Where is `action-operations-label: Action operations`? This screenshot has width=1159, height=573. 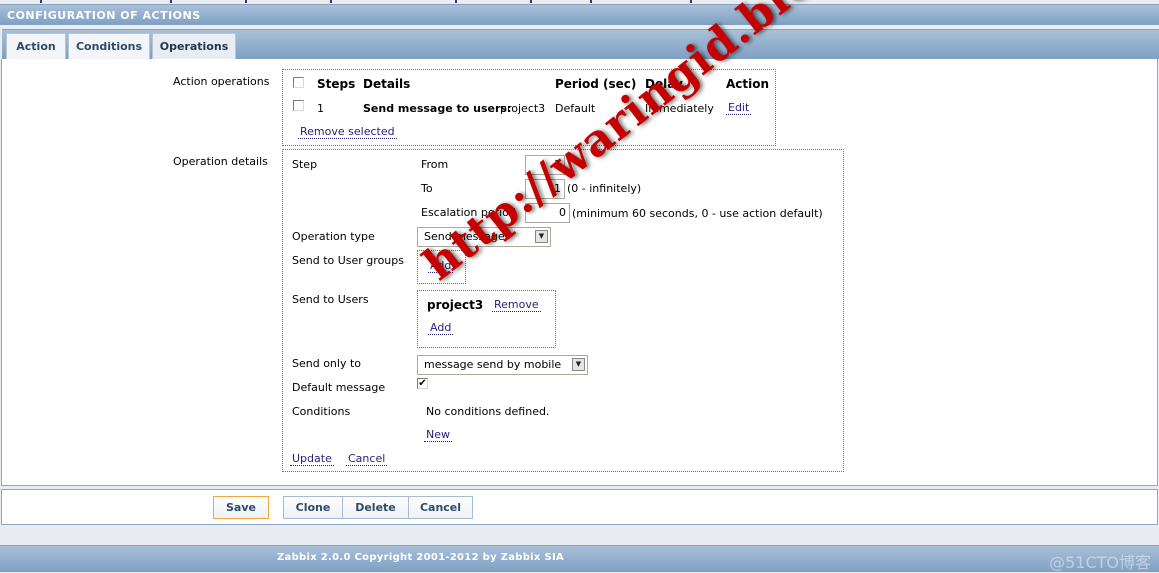 action-operations-label: Action operations is located at coordinates (221, 81).